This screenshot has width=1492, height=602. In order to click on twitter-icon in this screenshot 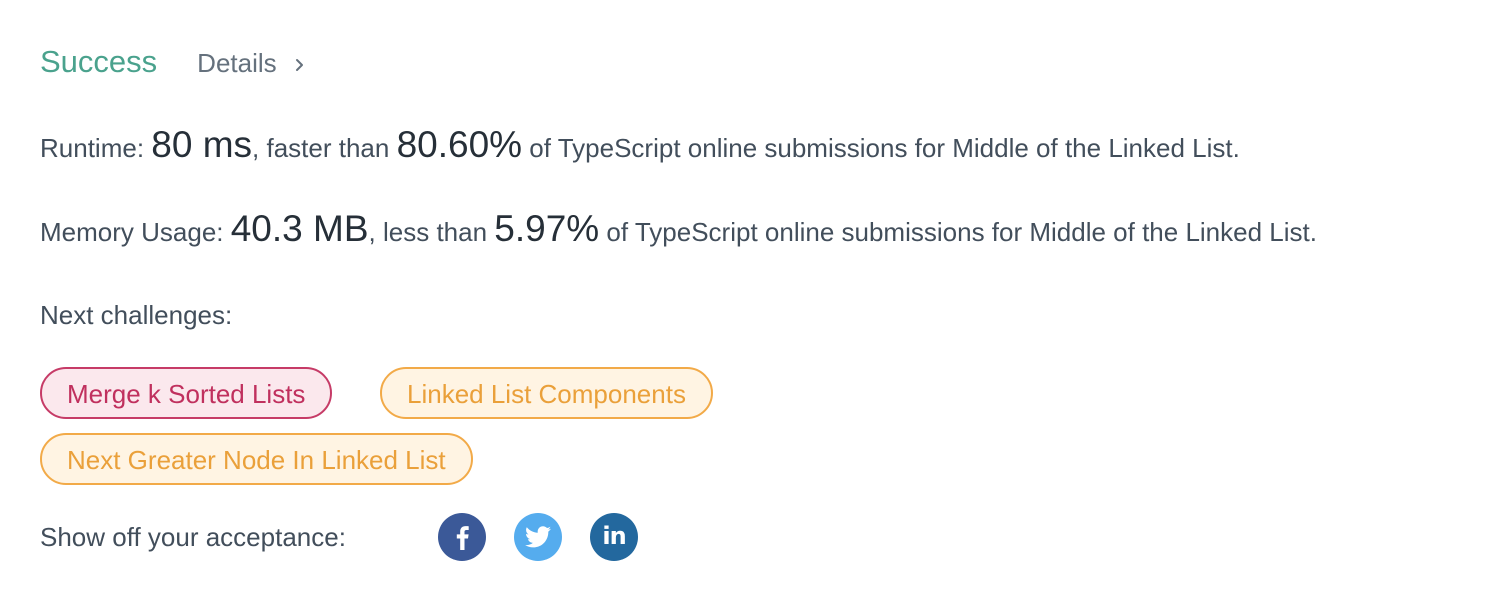, I will do `click(538, 537)`.